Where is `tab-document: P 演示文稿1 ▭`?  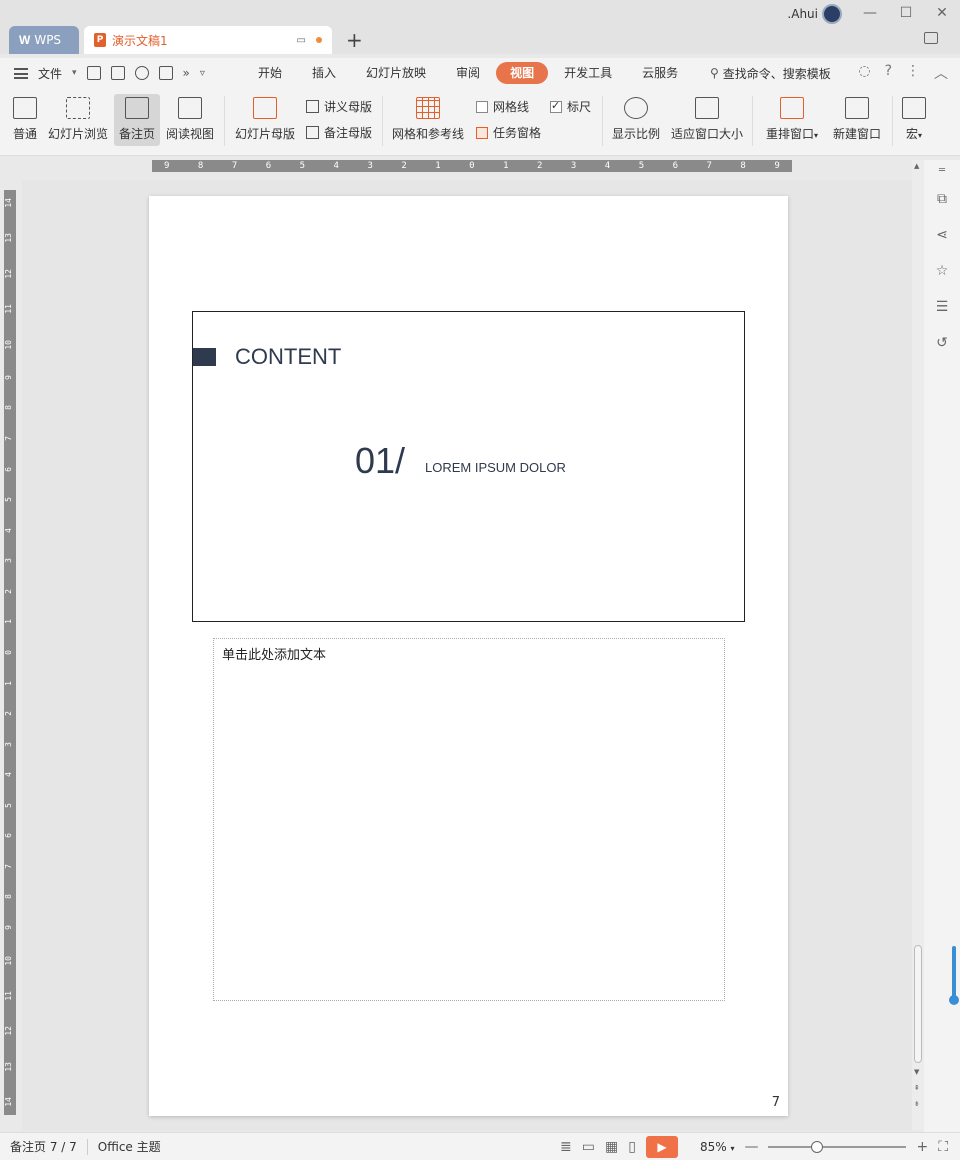 tab-document: P 演示文稿1 ▭ is located at coordinates (208, 40).